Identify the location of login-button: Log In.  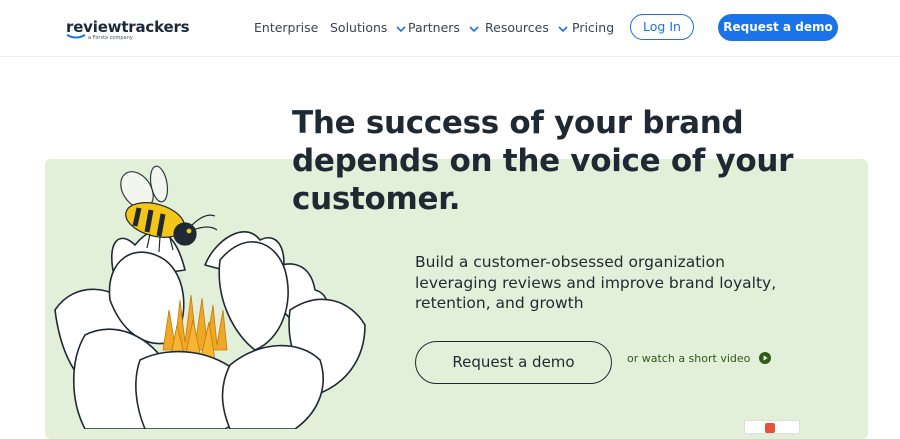
(662, 27).